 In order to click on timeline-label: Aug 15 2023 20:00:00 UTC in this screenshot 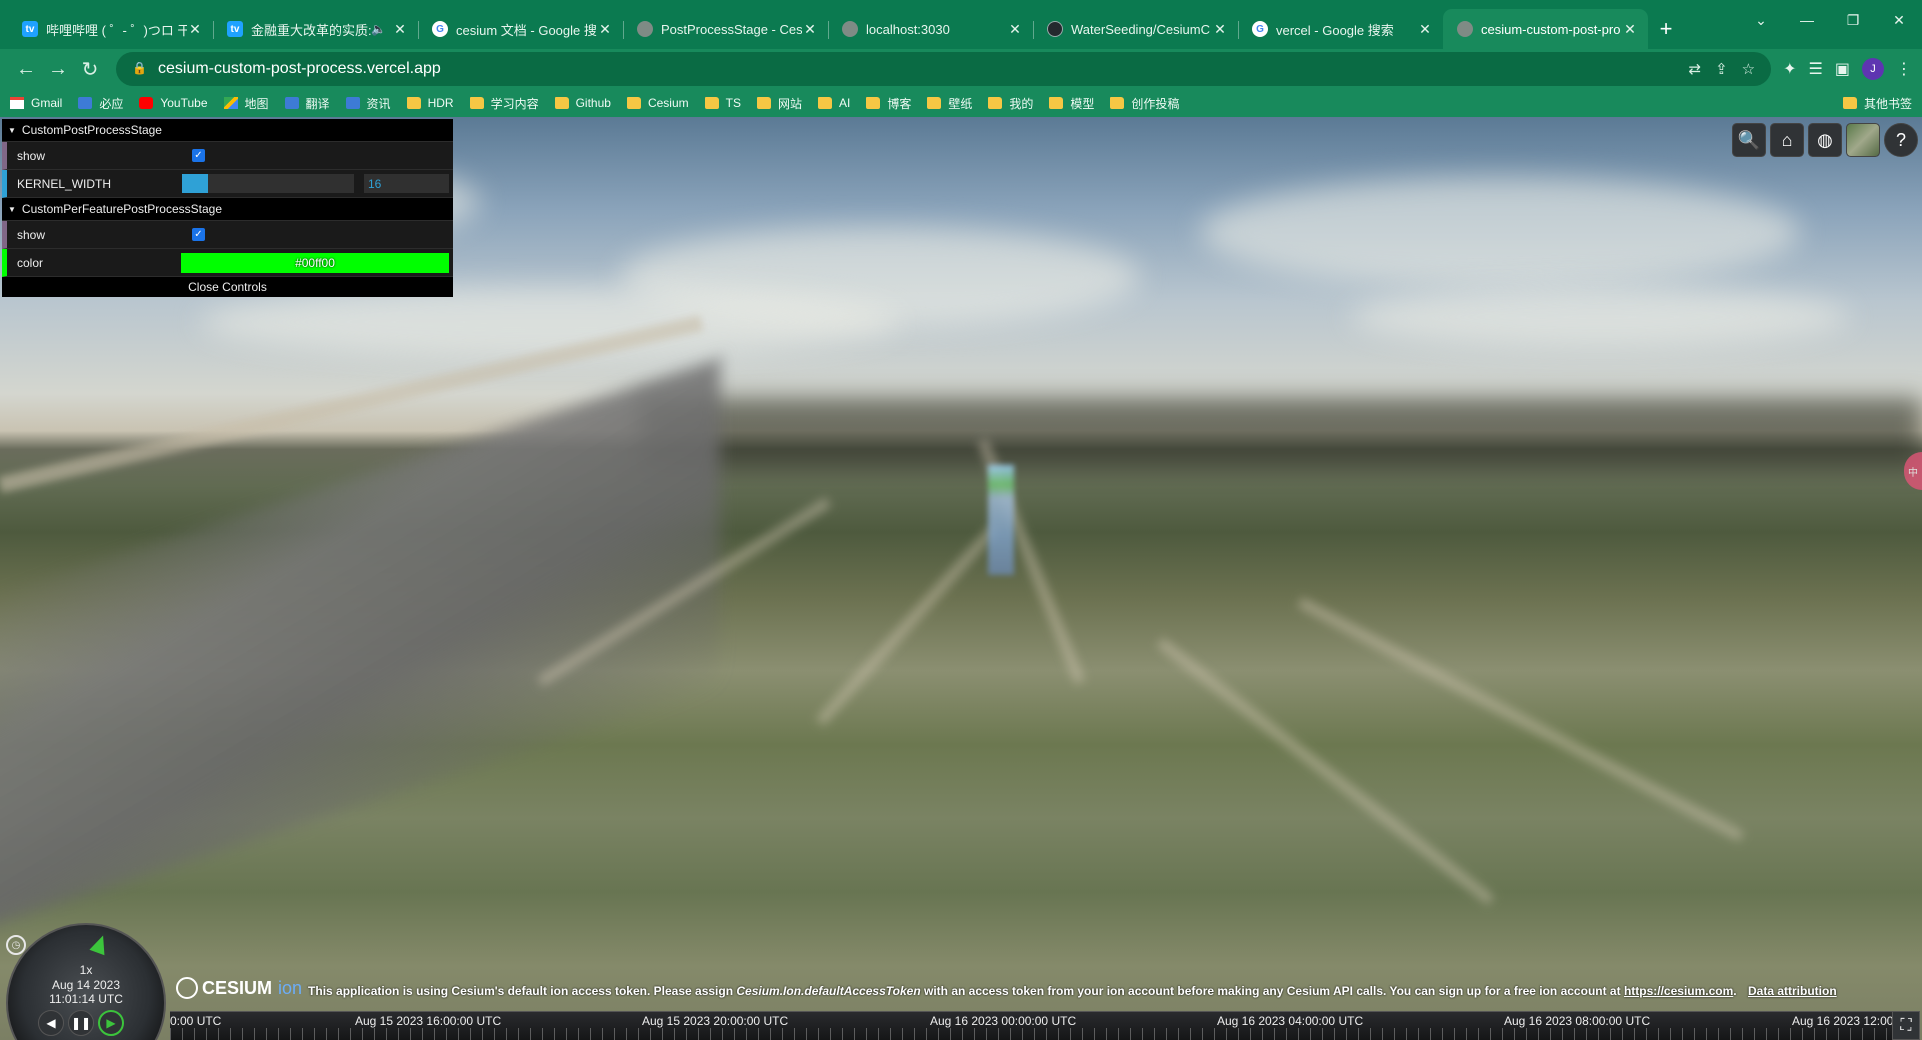, I will do `click(715, 1021)`.